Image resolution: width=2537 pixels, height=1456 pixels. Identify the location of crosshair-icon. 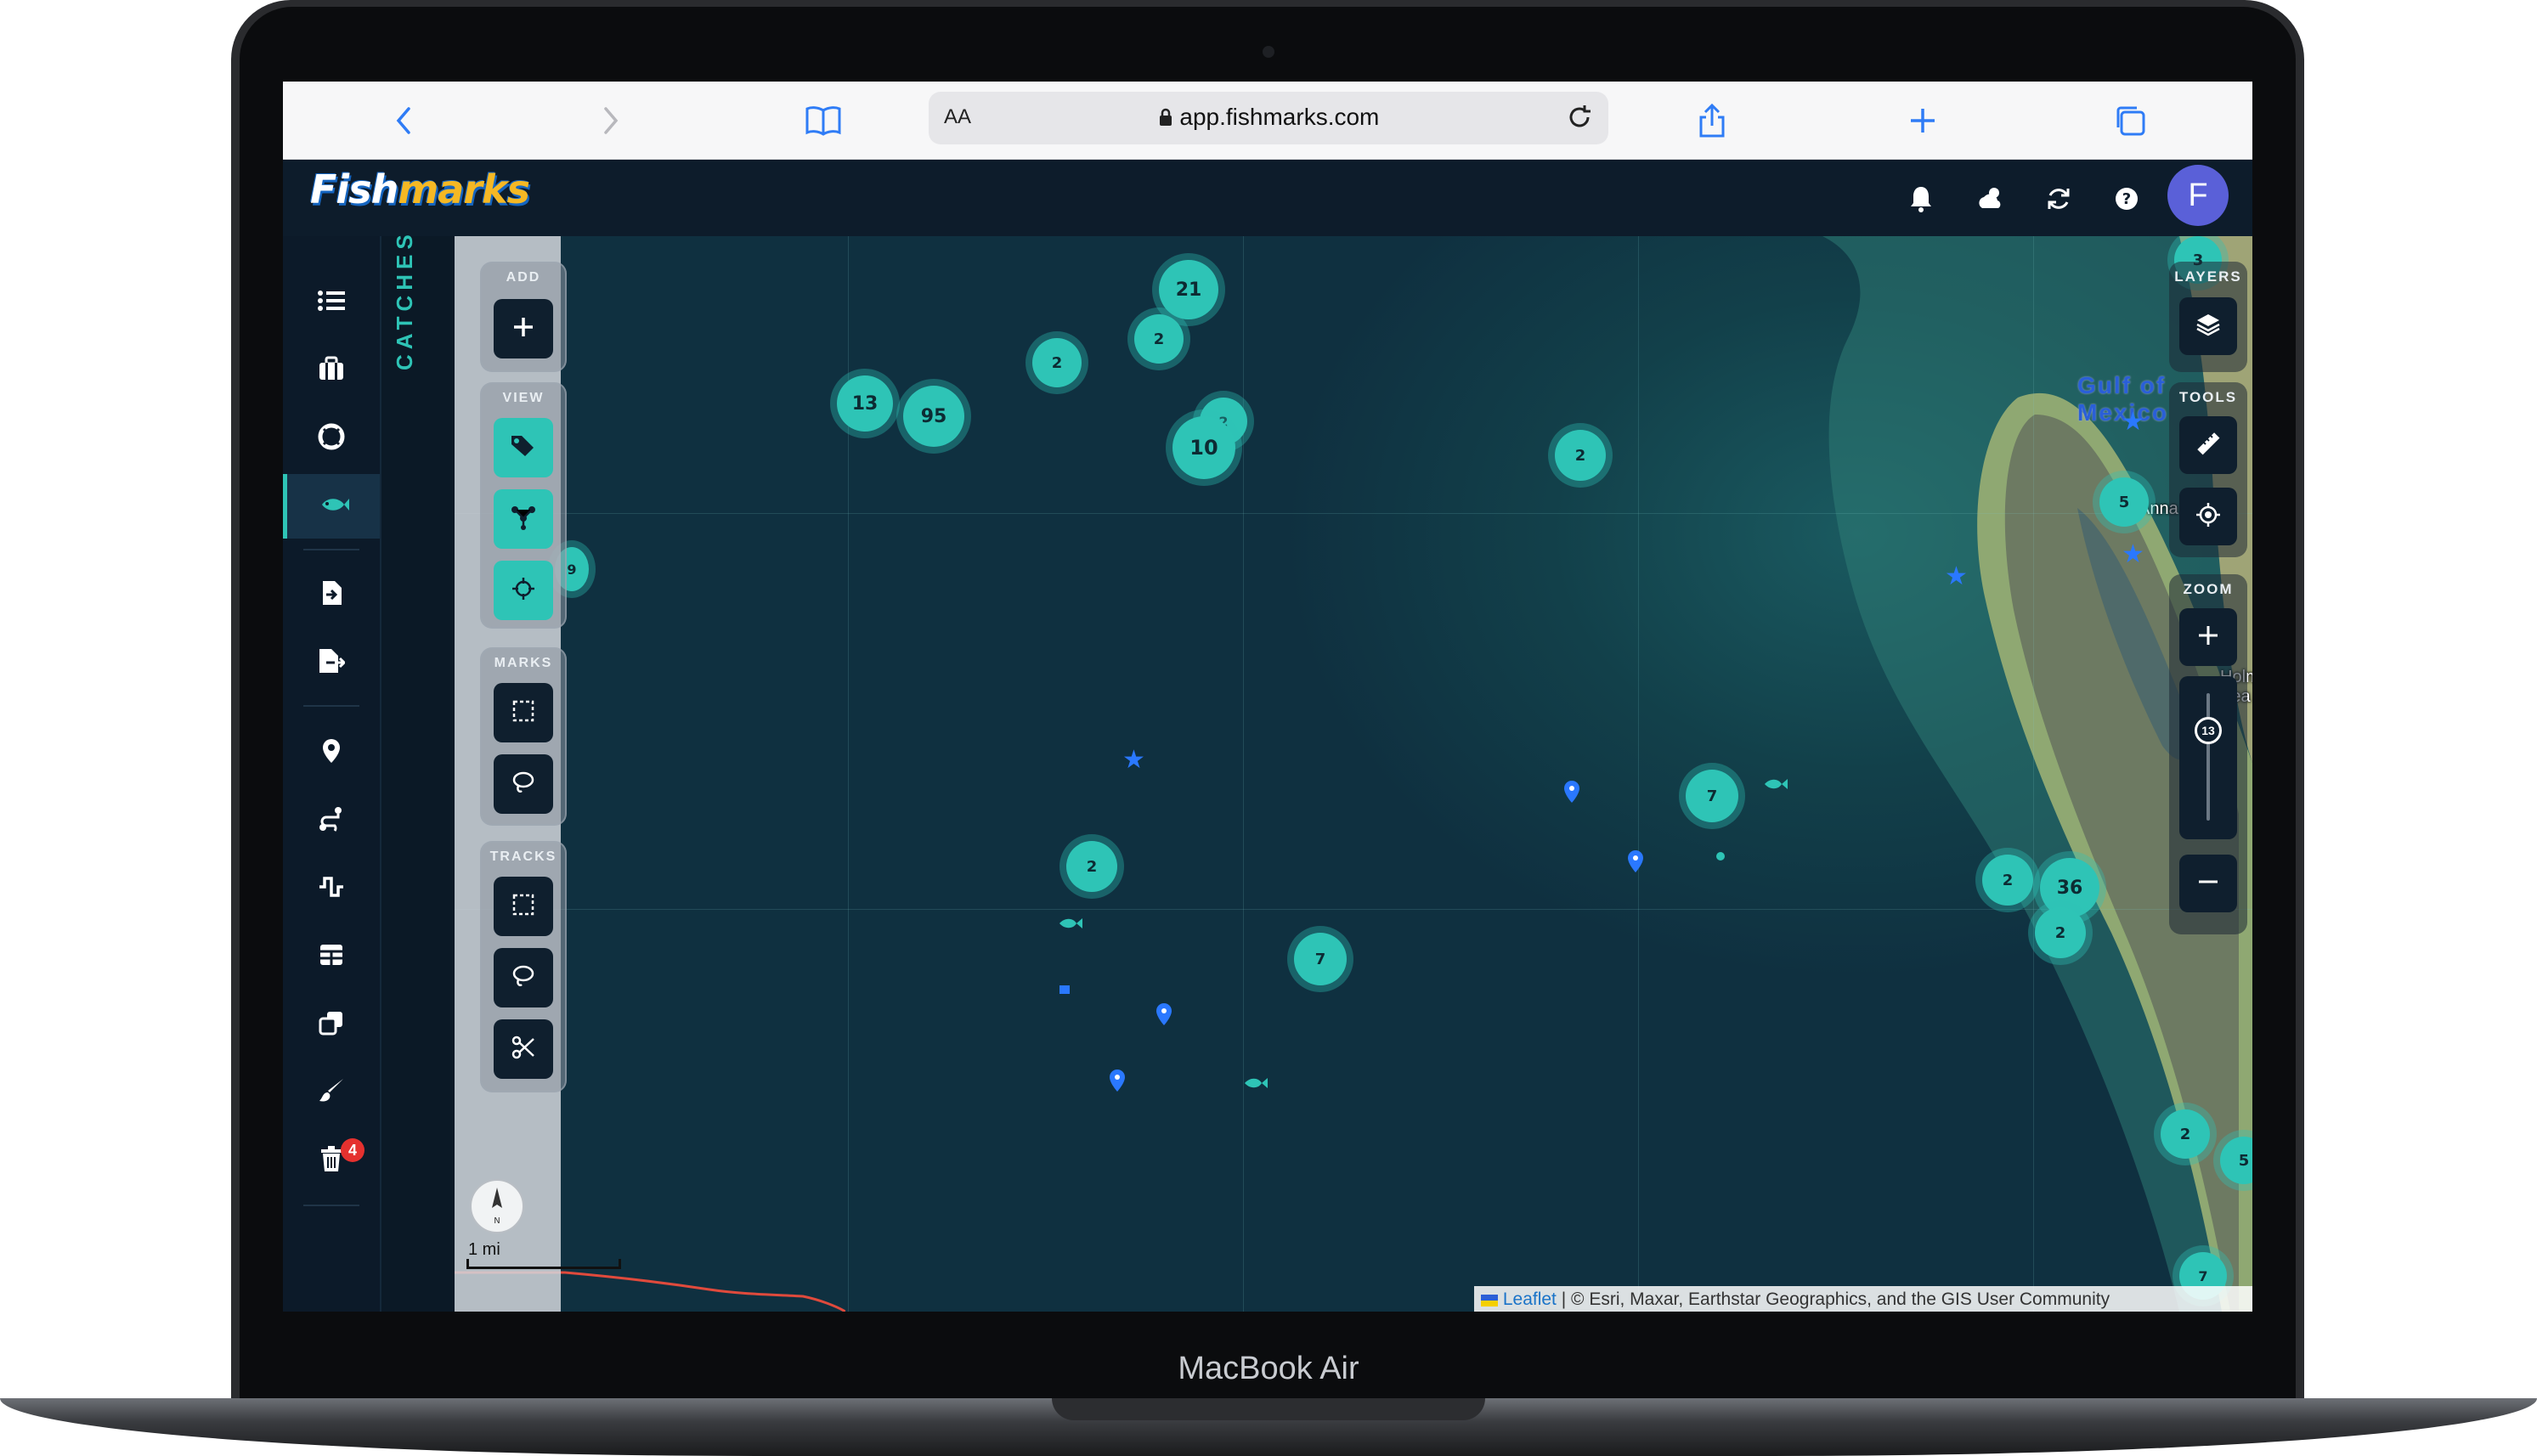
(523, 591).